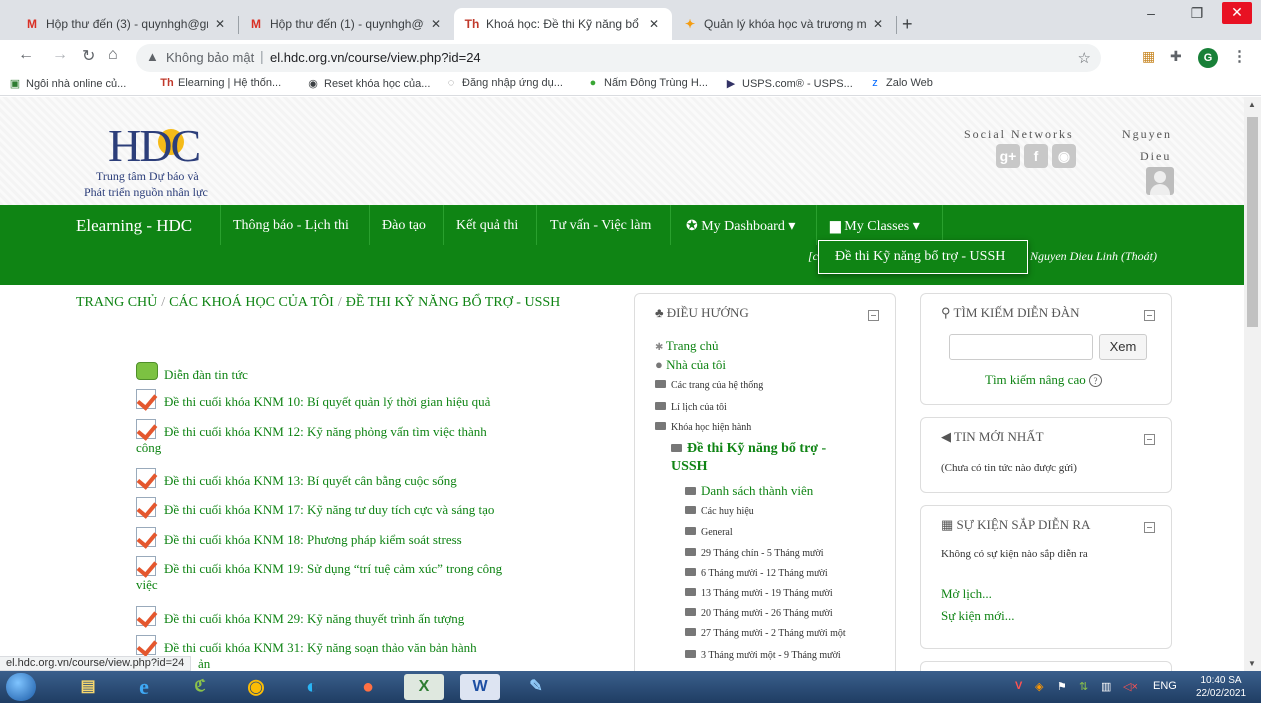  Describe the element at coordinates (1148, 56) in the screenshot. I see `calendar-extension-icon: ▦` at that location.